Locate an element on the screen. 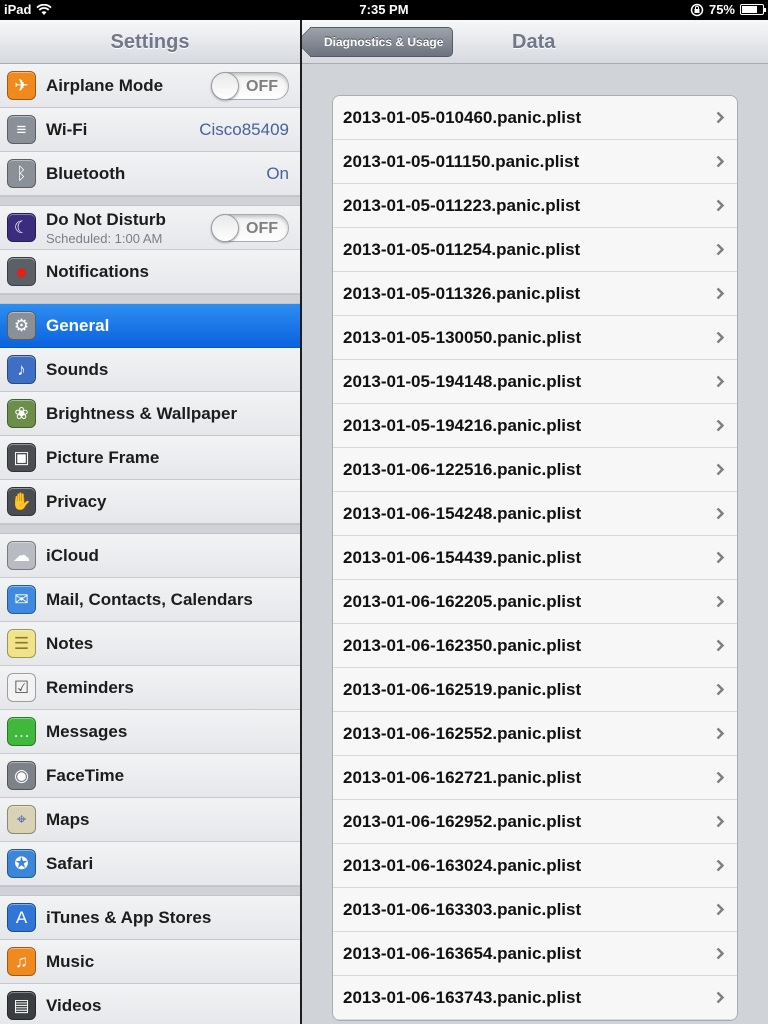 Image resolution: width=768 pixels, height=1024 pixels. settings-item-title: Airplane Mode is located at coordinates (105, 85).